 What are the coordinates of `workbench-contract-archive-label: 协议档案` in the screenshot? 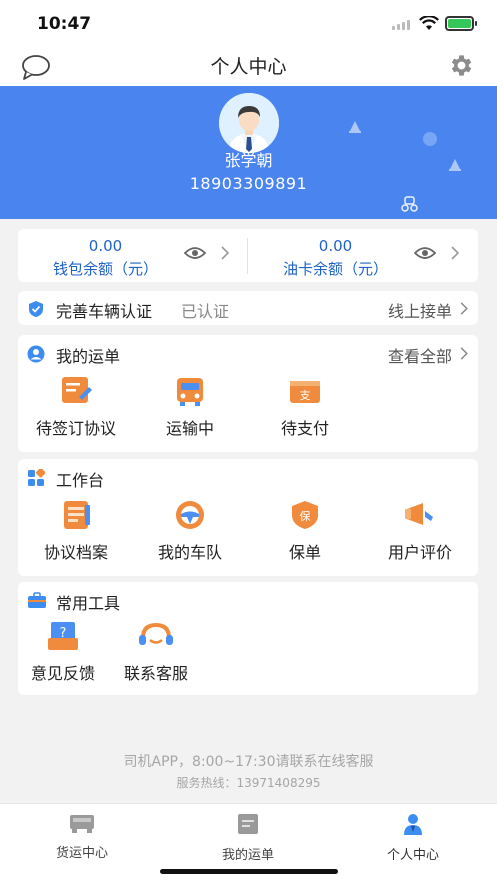 It's located at (75, 552).